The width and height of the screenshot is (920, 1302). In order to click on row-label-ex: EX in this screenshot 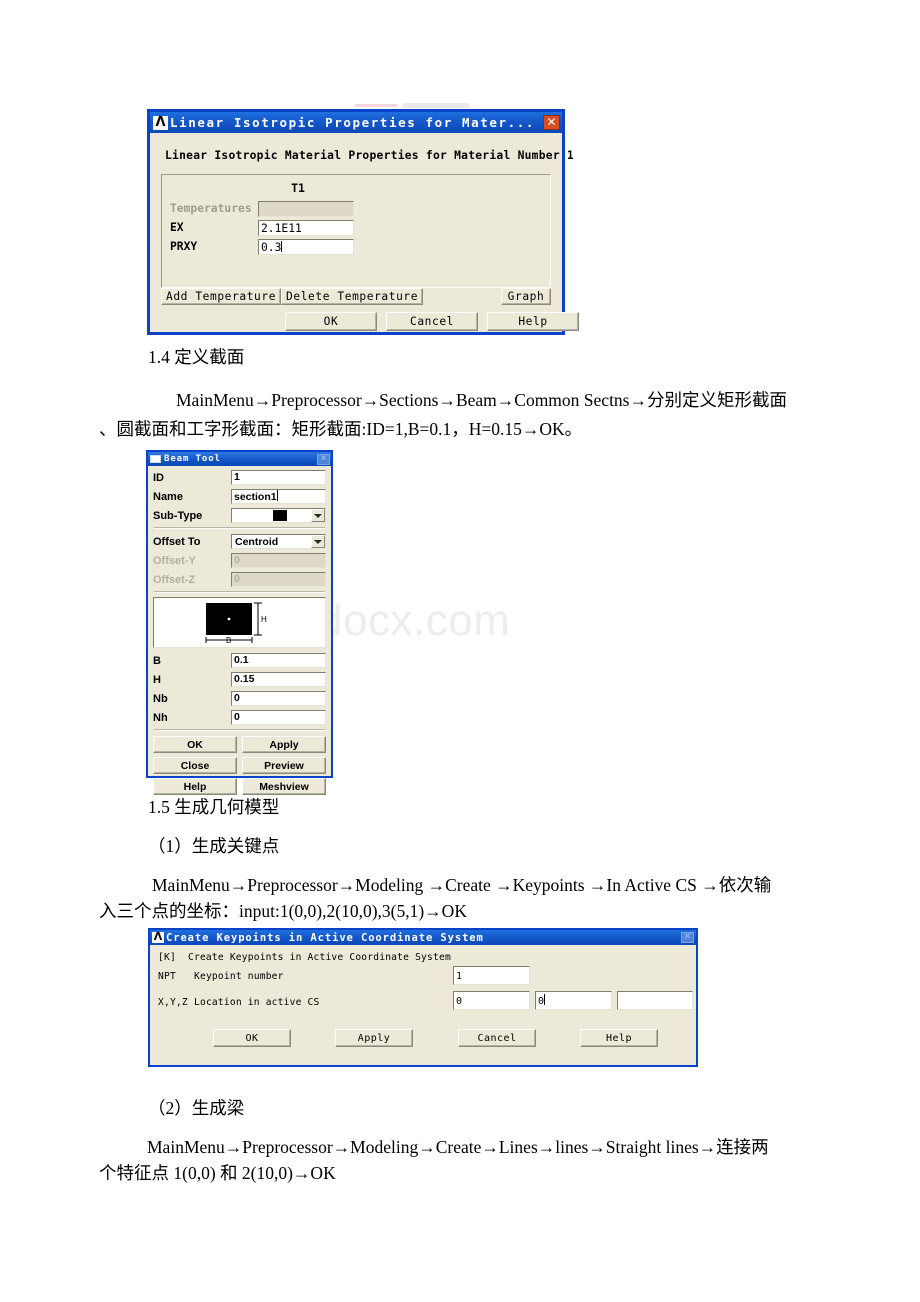, I will do `click(177, 227)`.